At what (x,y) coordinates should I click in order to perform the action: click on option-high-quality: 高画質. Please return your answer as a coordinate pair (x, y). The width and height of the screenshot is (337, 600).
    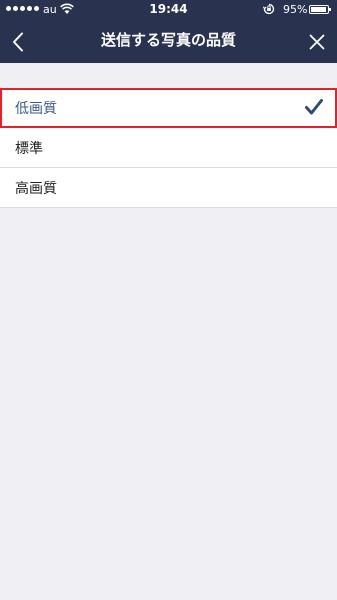
    Looking at the image, I should click on (168, 188).